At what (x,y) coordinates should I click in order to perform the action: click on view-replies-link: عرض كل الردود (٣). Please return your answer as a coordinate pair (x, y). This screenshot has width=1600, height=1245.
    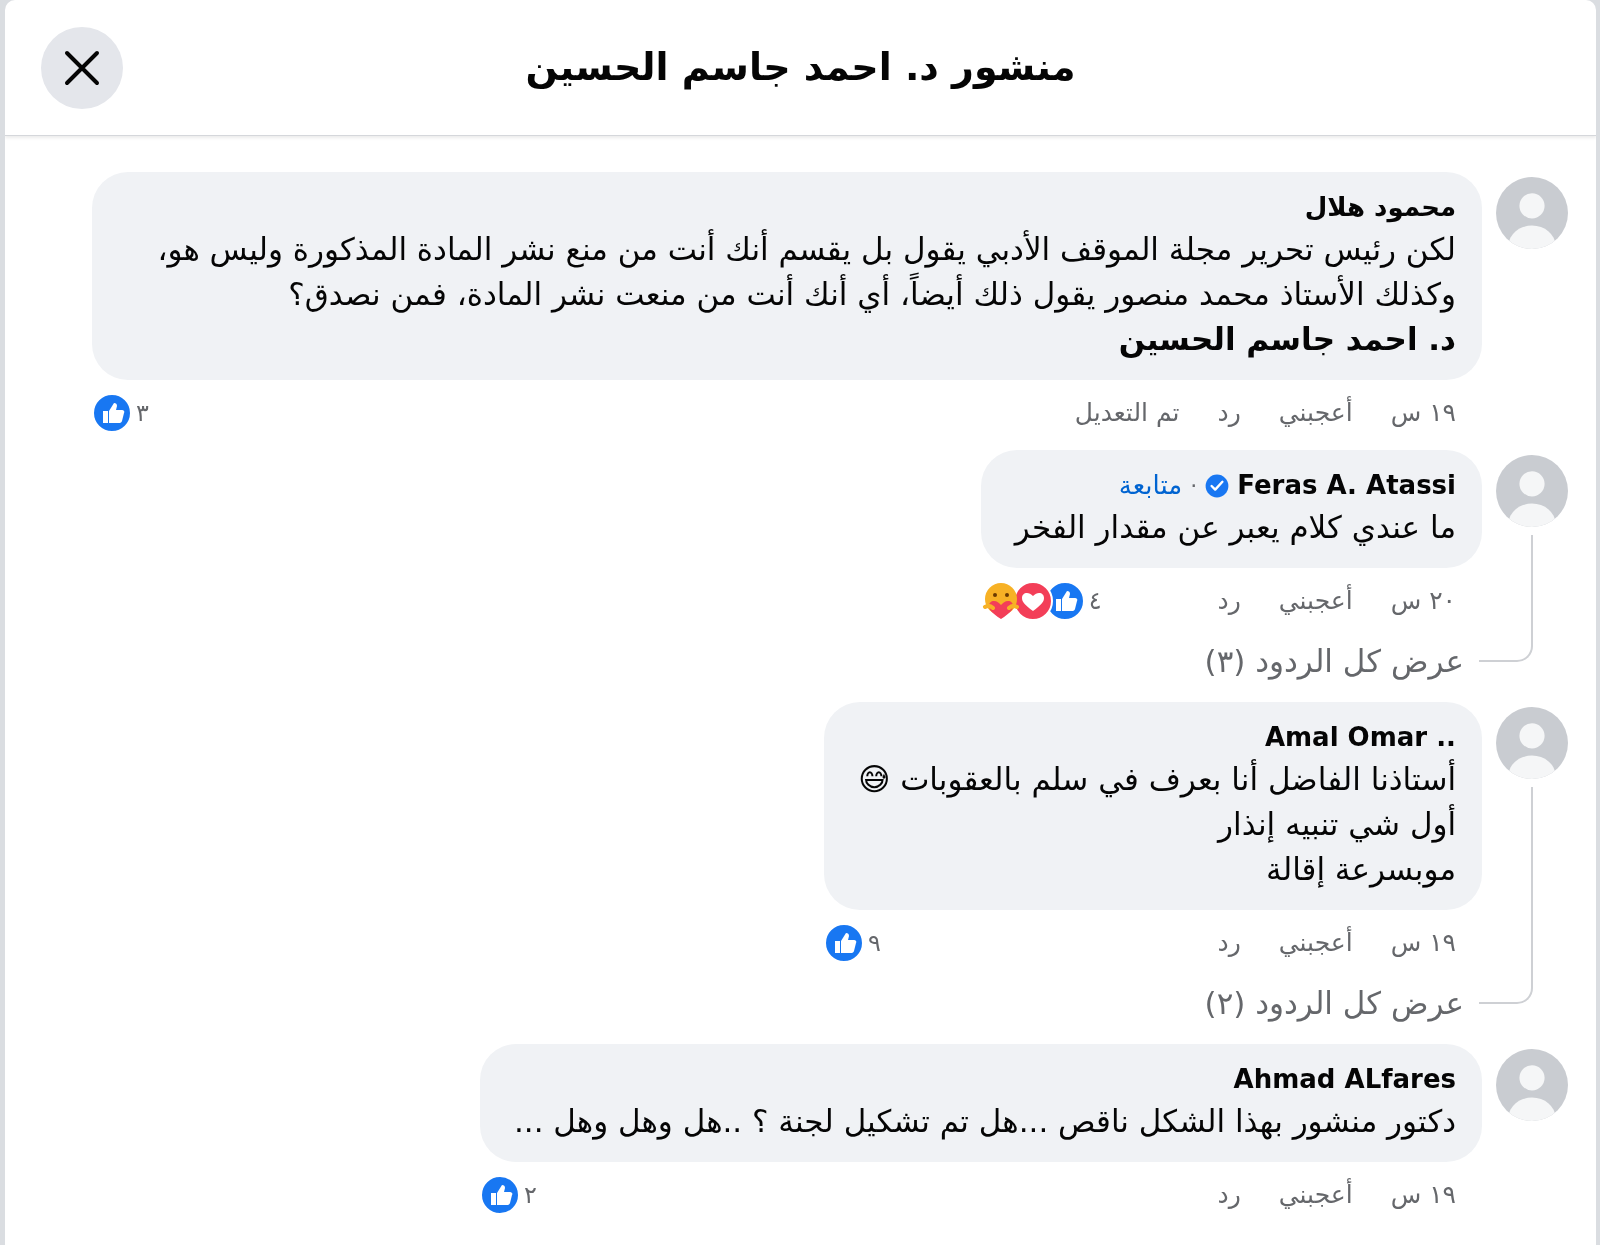
    Looking at the image, I should click on (1343, 655).